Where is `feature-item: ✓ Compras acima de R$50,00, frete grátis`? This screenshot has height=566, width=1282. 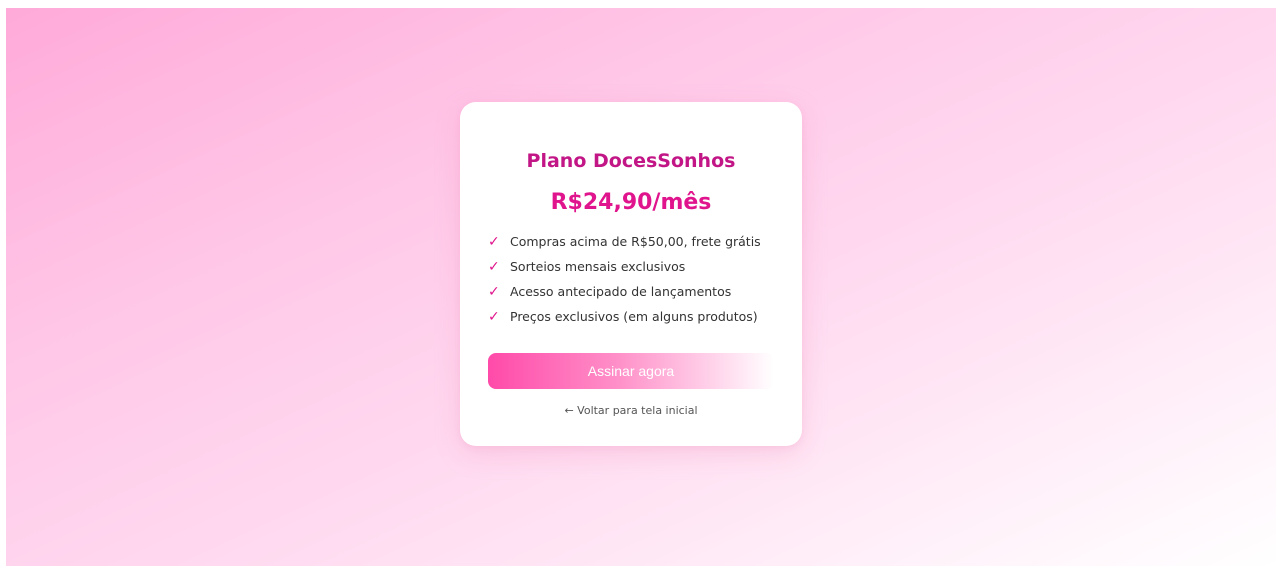 feature-item: ✓ Compras acima de R$50,00, frete grátis is located at coordinates (624, 241).